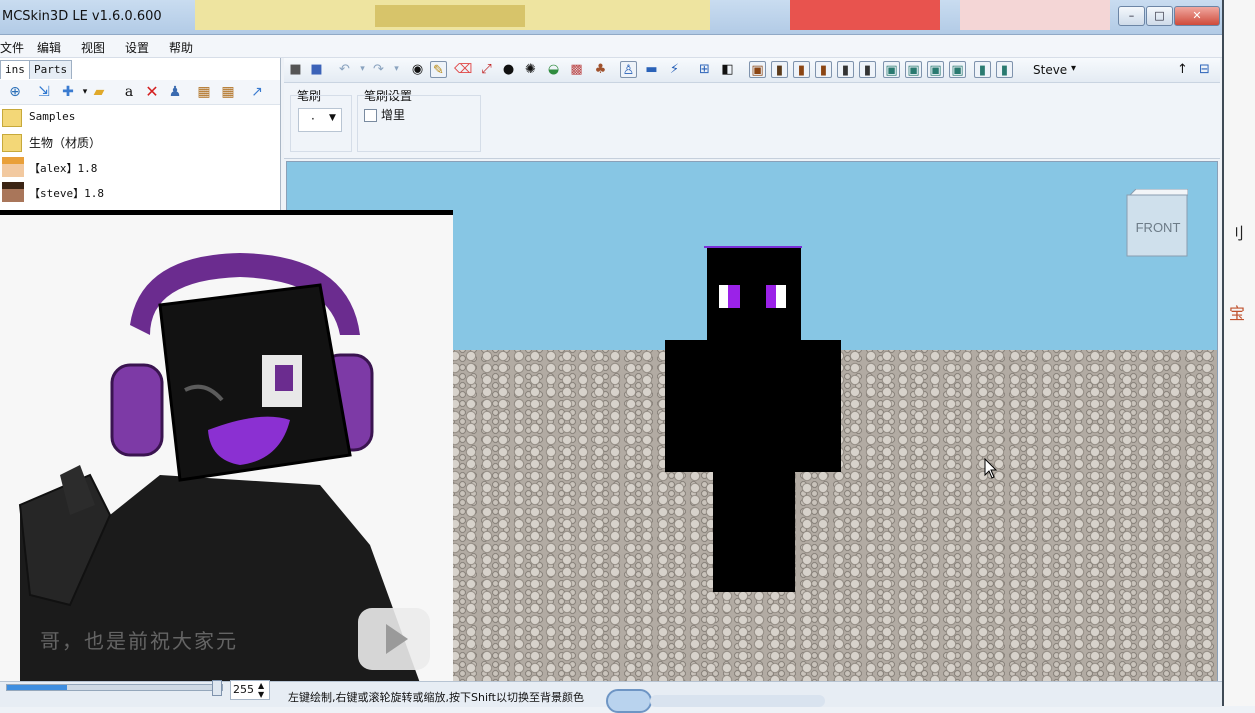 Image resolution: width=1255 pixels, height=713 pixels. Describe the element at coordinates (51, 69) in the screenshot. I see `tab-parts: Parts` at that location.